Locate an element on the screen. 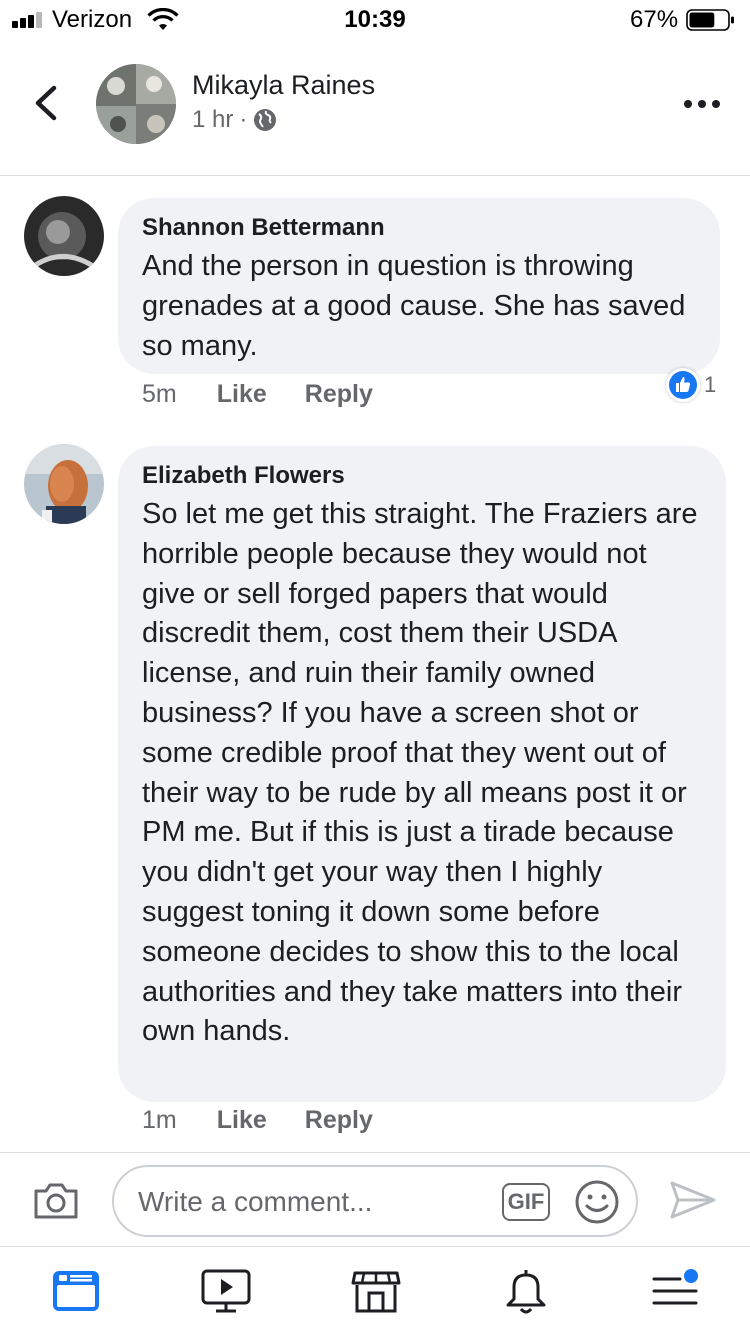  comment-input is located at coordinates (318, 1202).